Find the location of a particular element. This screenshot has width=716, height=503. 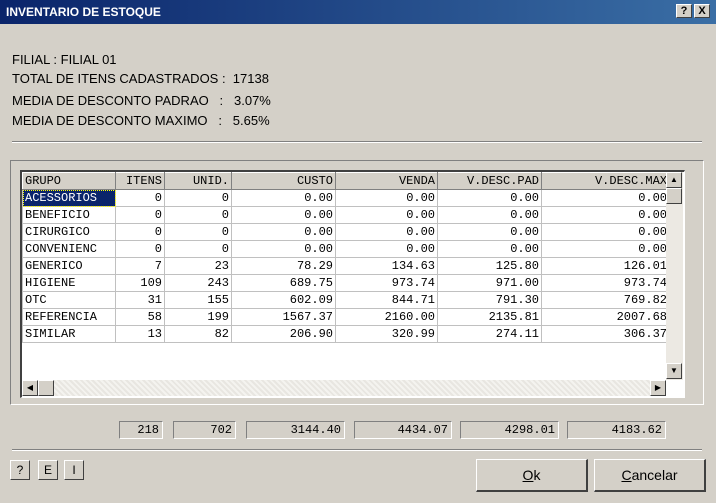

cell-v-desc-max: 306.37 is located at coordinates (605, 334).